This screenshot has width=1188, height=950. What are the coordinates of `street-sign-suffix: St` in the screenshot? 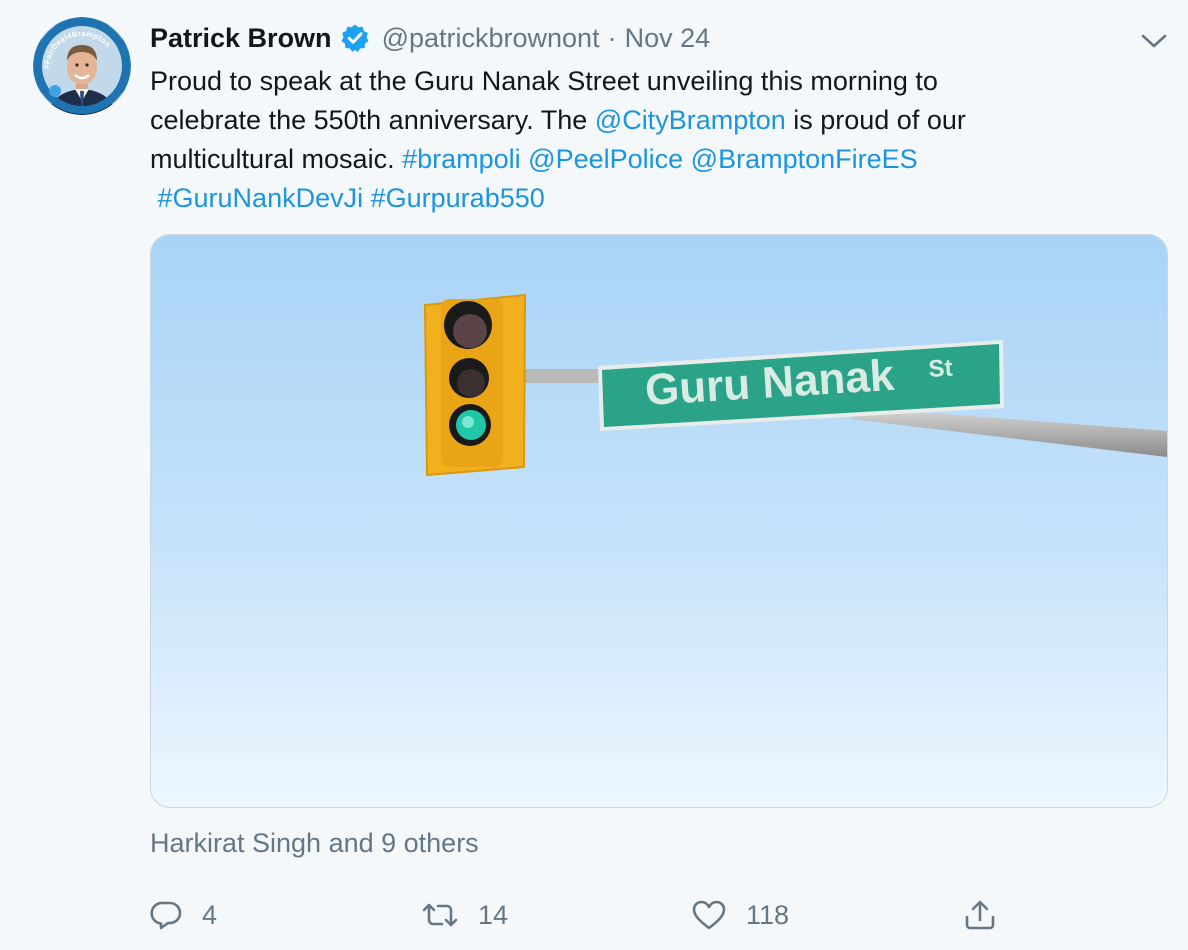 It's located at (941, 369).